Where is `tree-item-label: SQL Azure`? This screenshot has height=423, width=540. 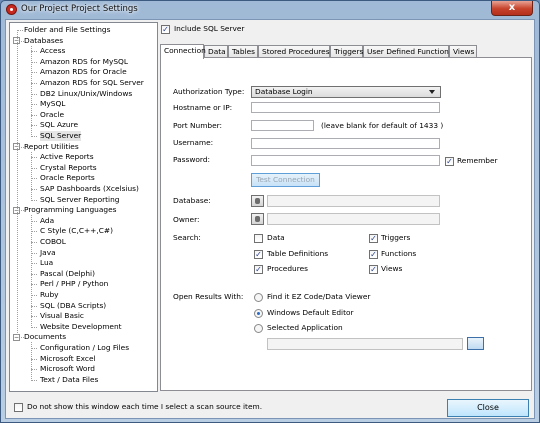 tree-item-label: SQL Azure is located at coordinates (59, 125).